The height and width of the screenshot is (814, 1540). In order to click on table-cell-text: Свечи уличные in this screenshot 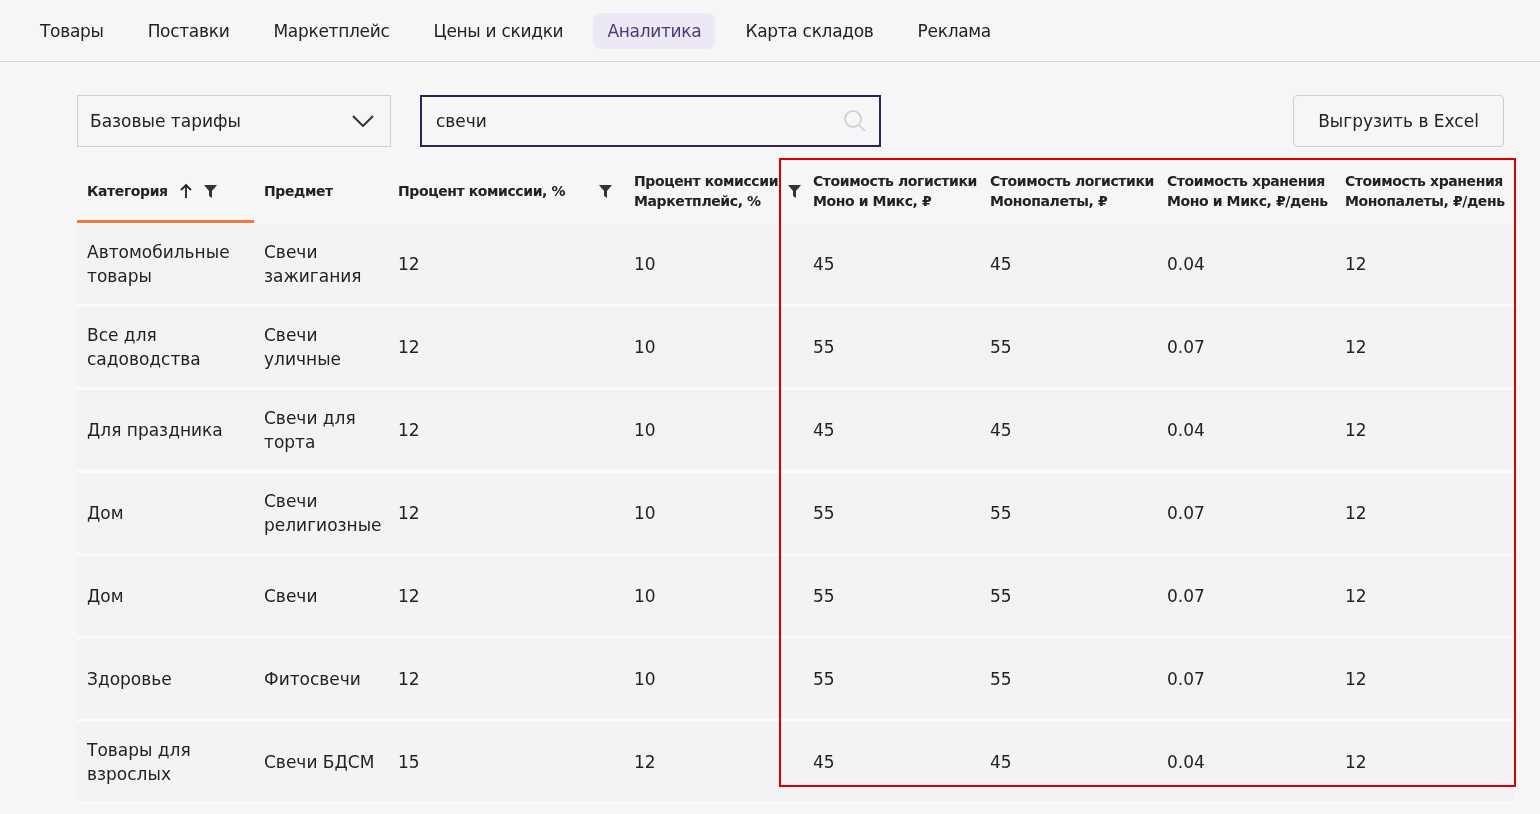, I will do `click(303, 347)`.